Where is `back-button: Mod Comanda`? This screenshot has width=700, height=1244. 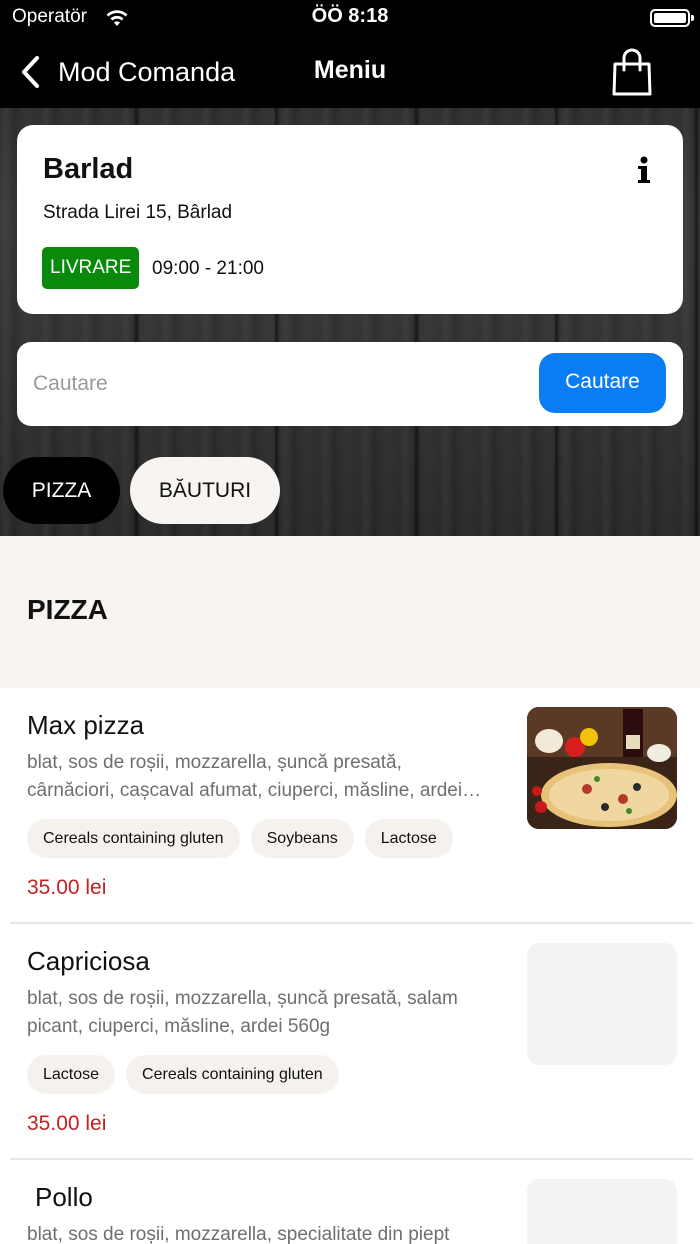
back-button: Mod Comanda is located at coordinates (126, 72).